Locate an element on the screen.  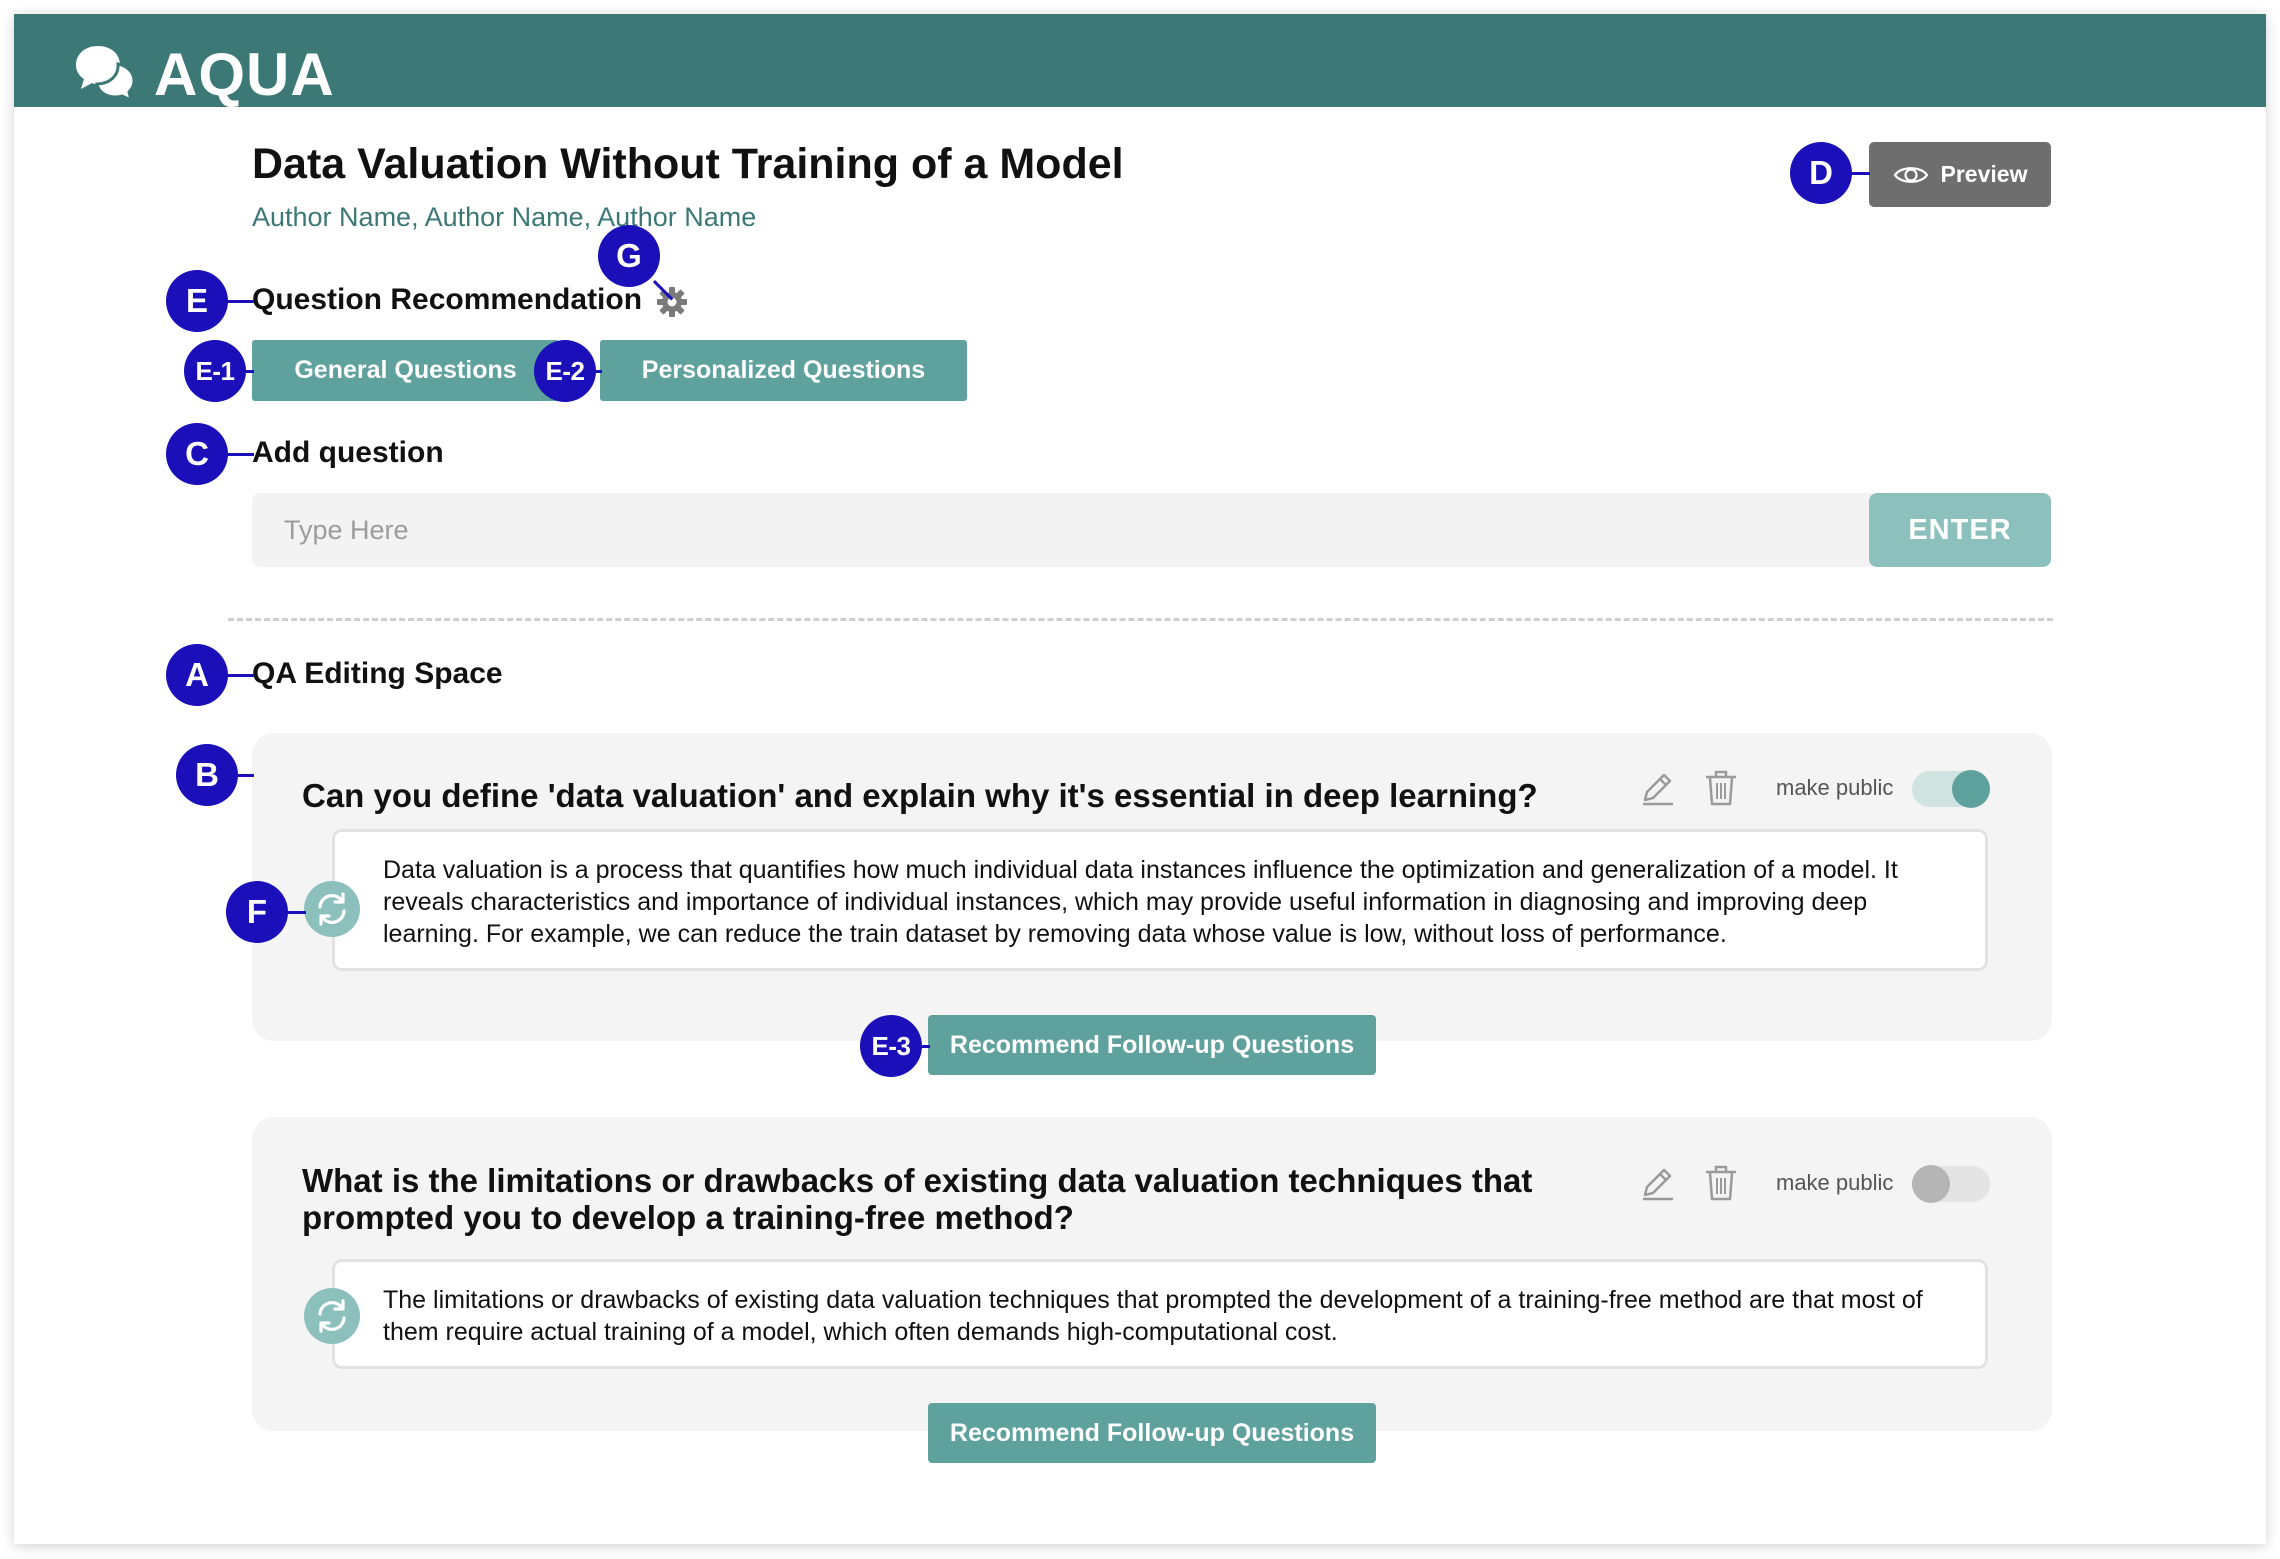
personalized-questions-button: Personalized Questions is located at coordinates (783, 370).